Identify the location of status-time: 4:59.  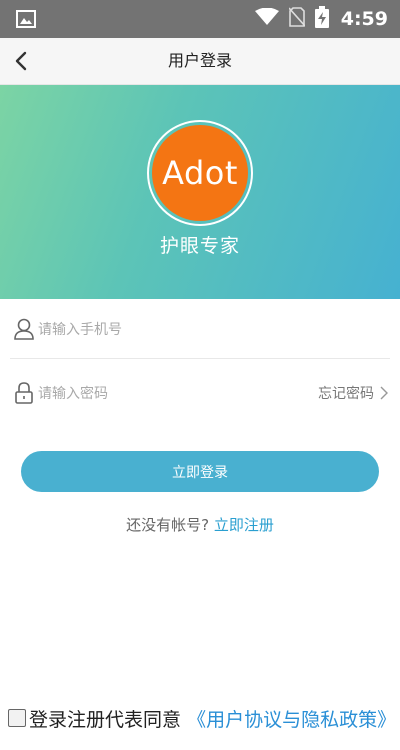
(364, 19).